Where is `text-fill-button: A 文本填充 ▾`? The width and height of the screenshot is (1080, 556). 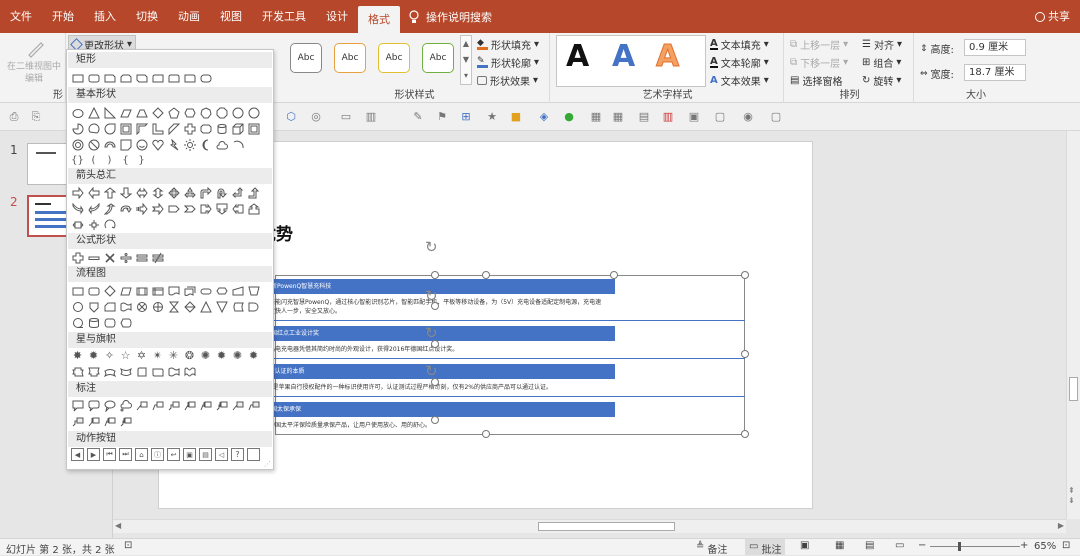
text-fill-button: A 文本填充 ▾ is located at coordinates (739, 44).